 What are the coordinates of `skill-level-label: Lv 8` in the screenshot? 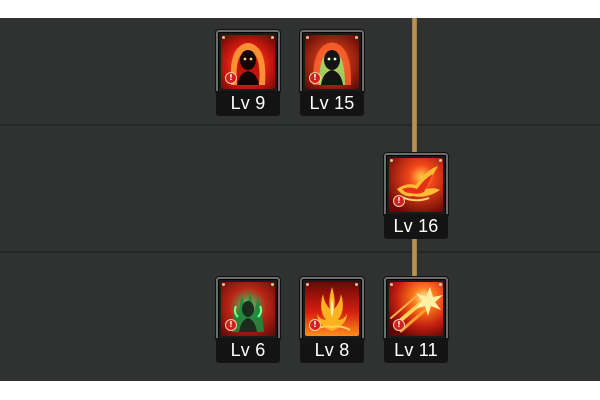 It's located at (332, 350).